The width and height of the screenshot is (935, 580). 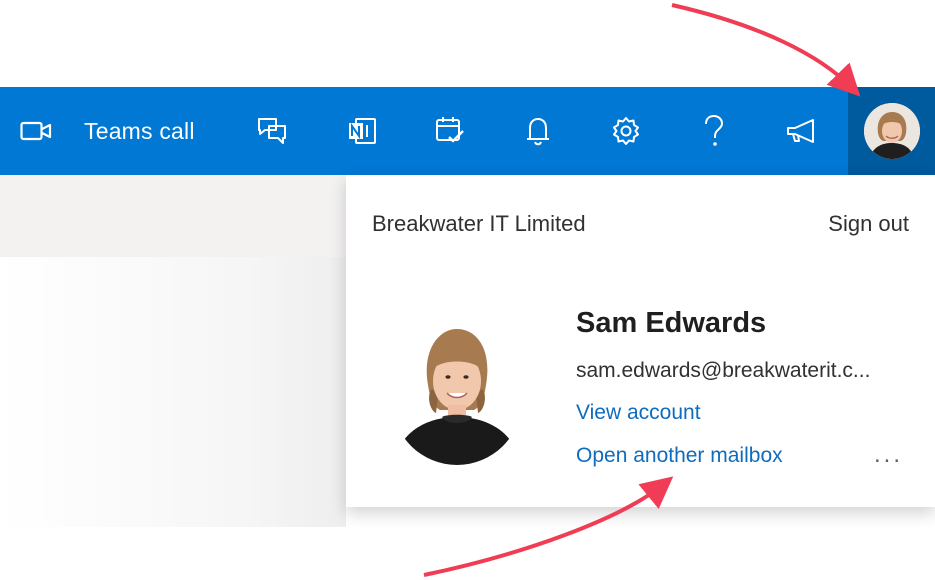 I want to click on onenote-icon, so click(x=362, y=131).